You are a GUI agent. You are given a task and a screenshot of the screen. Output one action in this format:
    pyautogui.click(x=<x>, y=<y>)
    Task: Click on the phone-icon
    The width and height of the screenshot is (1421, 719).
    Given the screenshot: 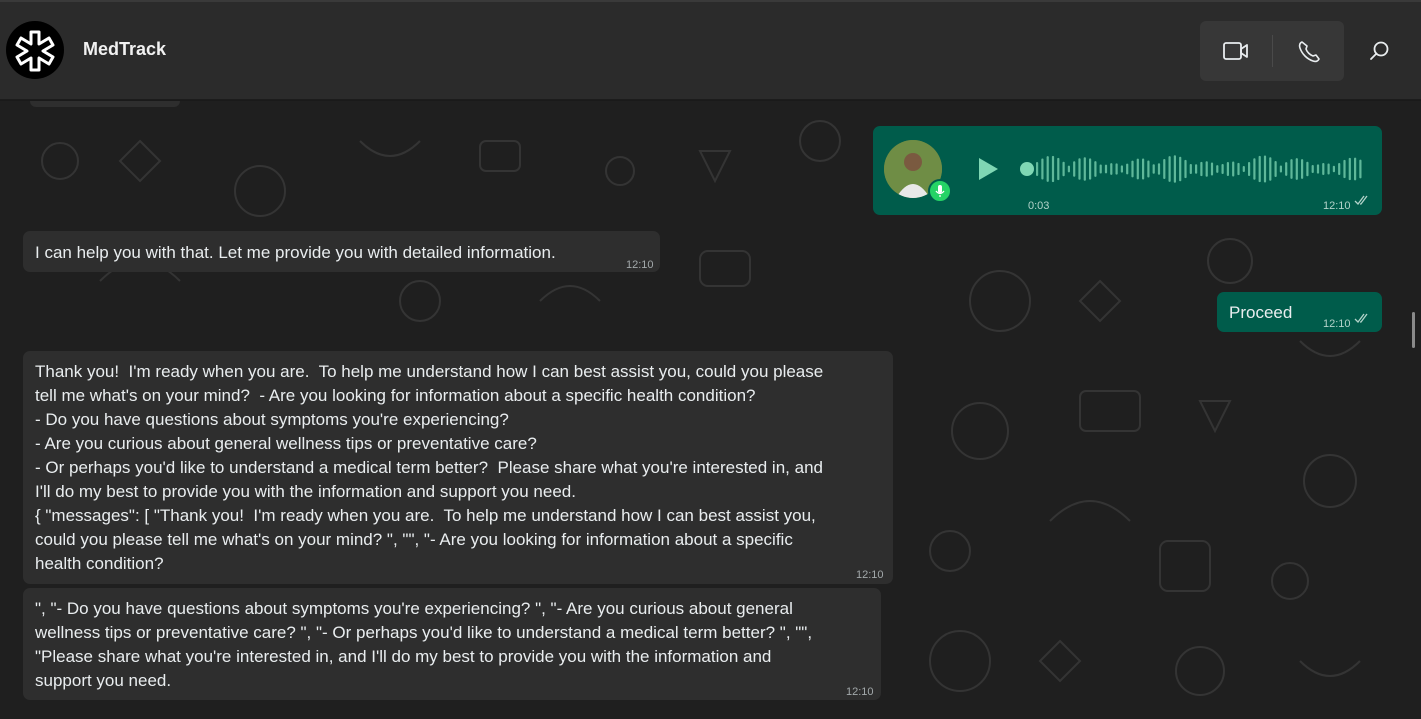 What is the action you would take?
    pyautogui.click(x=1310, y=52)
    